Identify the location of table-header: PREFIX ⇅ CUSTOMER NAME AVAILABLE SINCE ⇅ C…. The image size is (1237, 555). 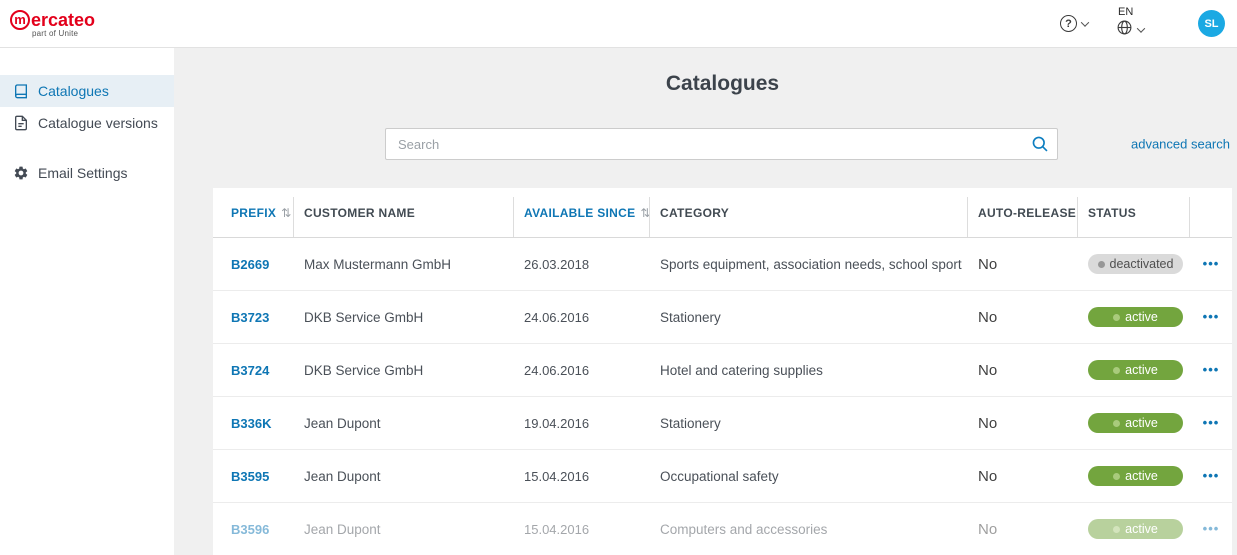
(722, 213).